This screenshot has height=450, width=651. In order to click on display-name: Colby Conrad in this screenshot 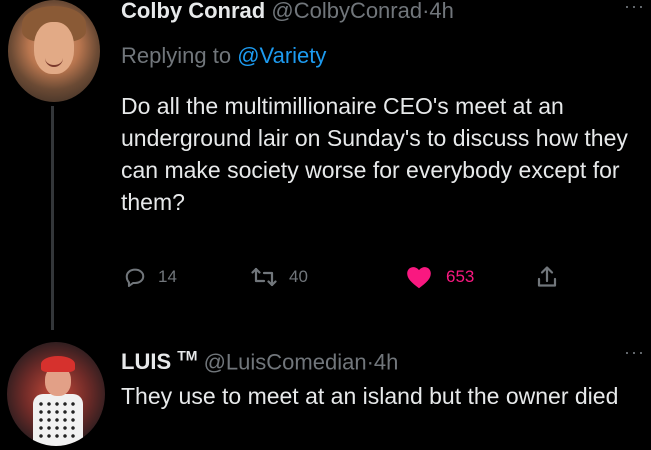, I will do `click(193, 11)`.